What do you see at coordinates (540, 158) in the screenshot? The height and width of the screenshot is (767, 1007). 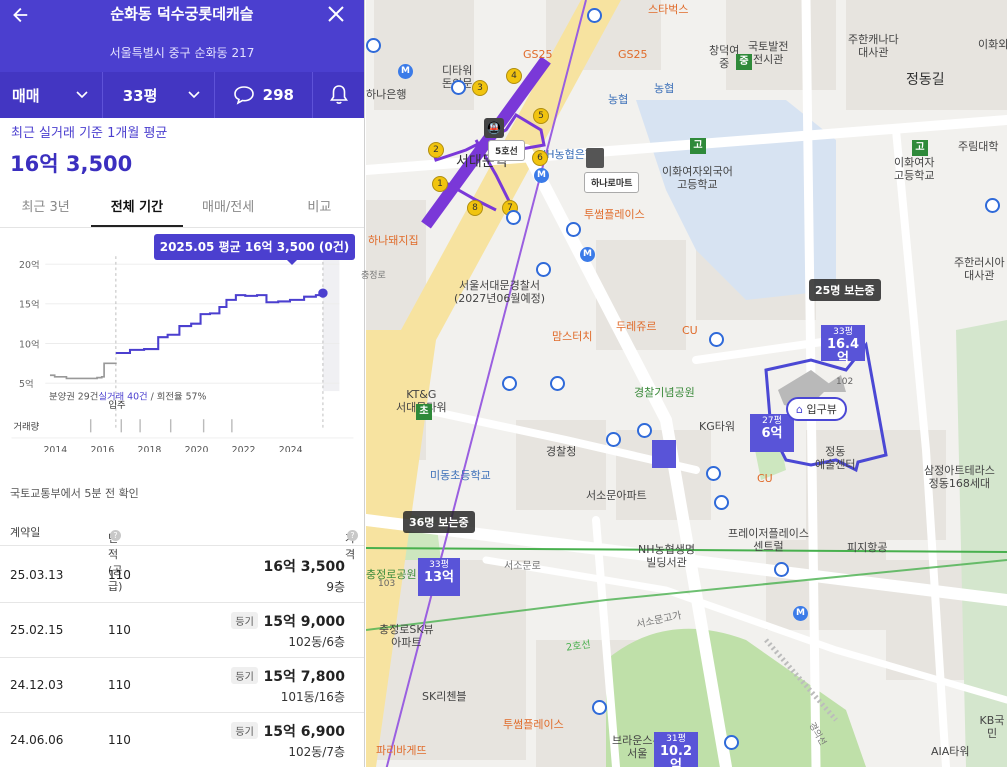 I see `subway-exit-6: 6` at bounding box center [540, 158].